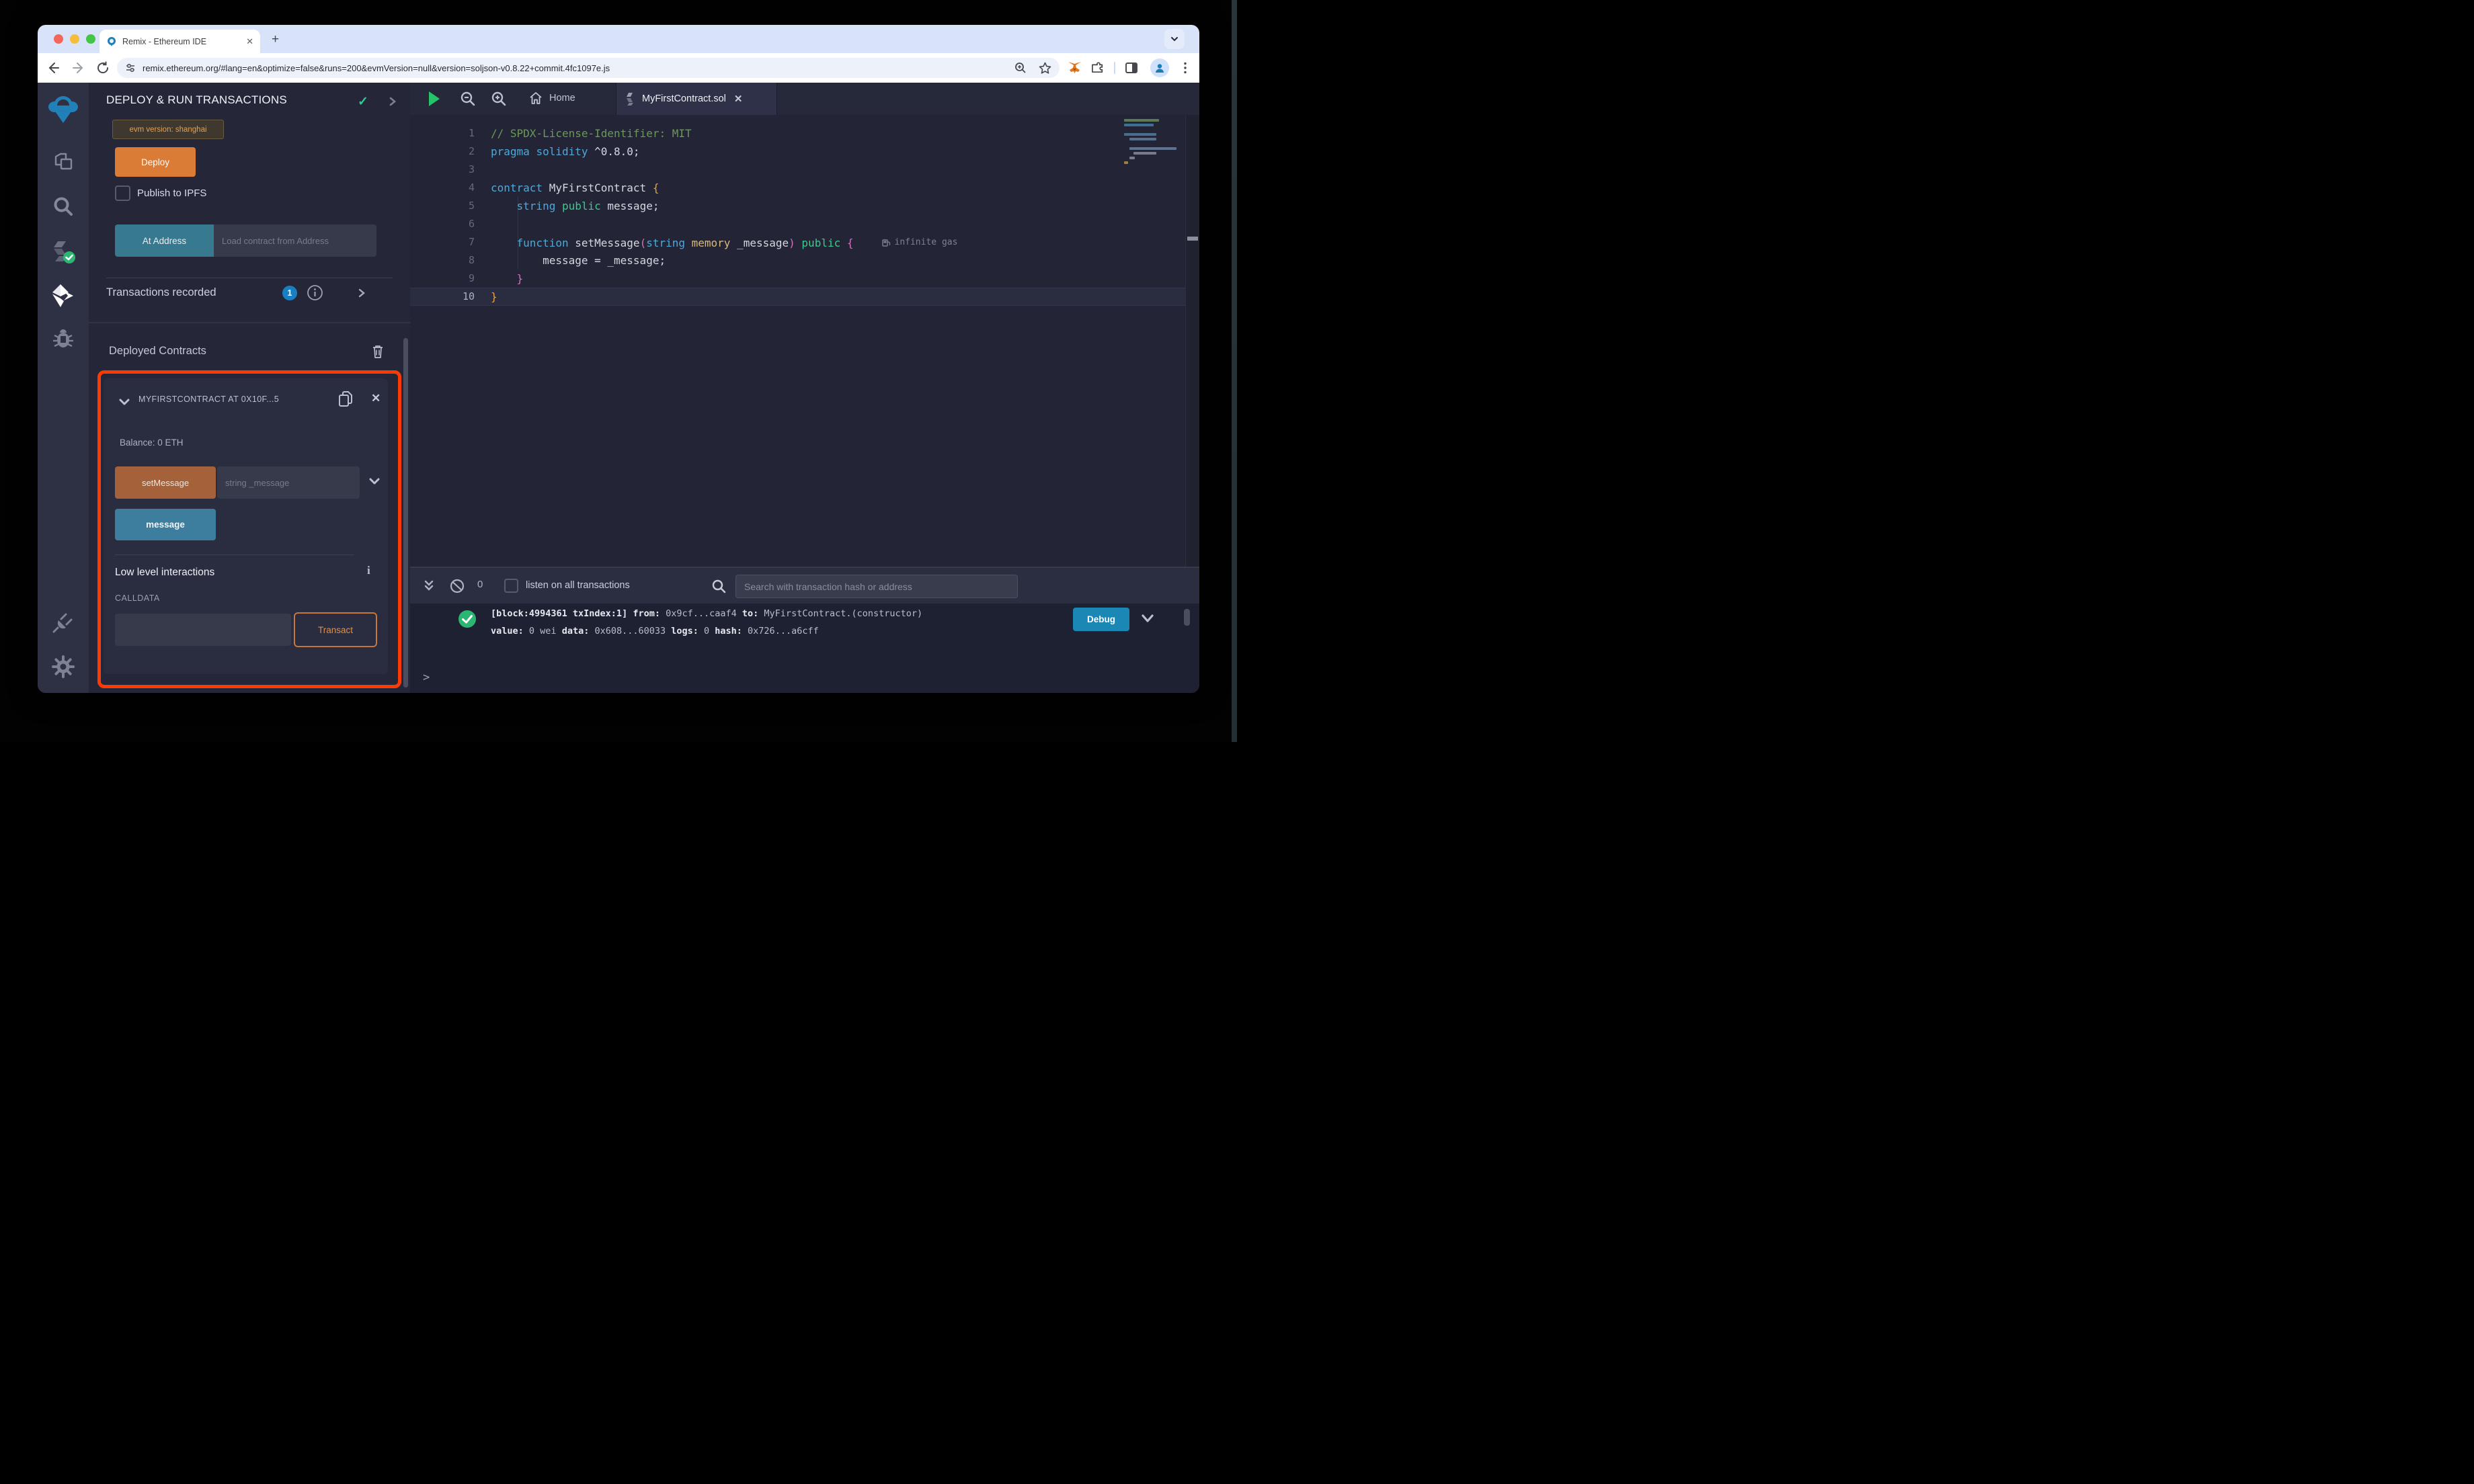 The image size is (2474, 1484). I want to click on compile-success-check-icon: ✓, so click(363, 102).